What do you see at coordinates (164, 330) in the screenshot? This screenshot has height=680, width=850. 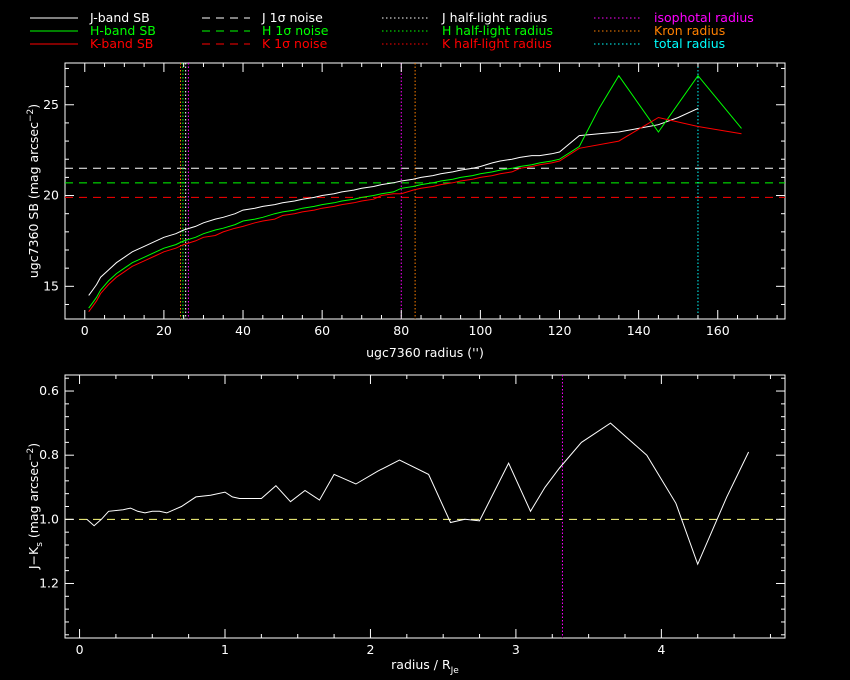 I see `x-tick-label: 20` at bounding box center [164, 330].